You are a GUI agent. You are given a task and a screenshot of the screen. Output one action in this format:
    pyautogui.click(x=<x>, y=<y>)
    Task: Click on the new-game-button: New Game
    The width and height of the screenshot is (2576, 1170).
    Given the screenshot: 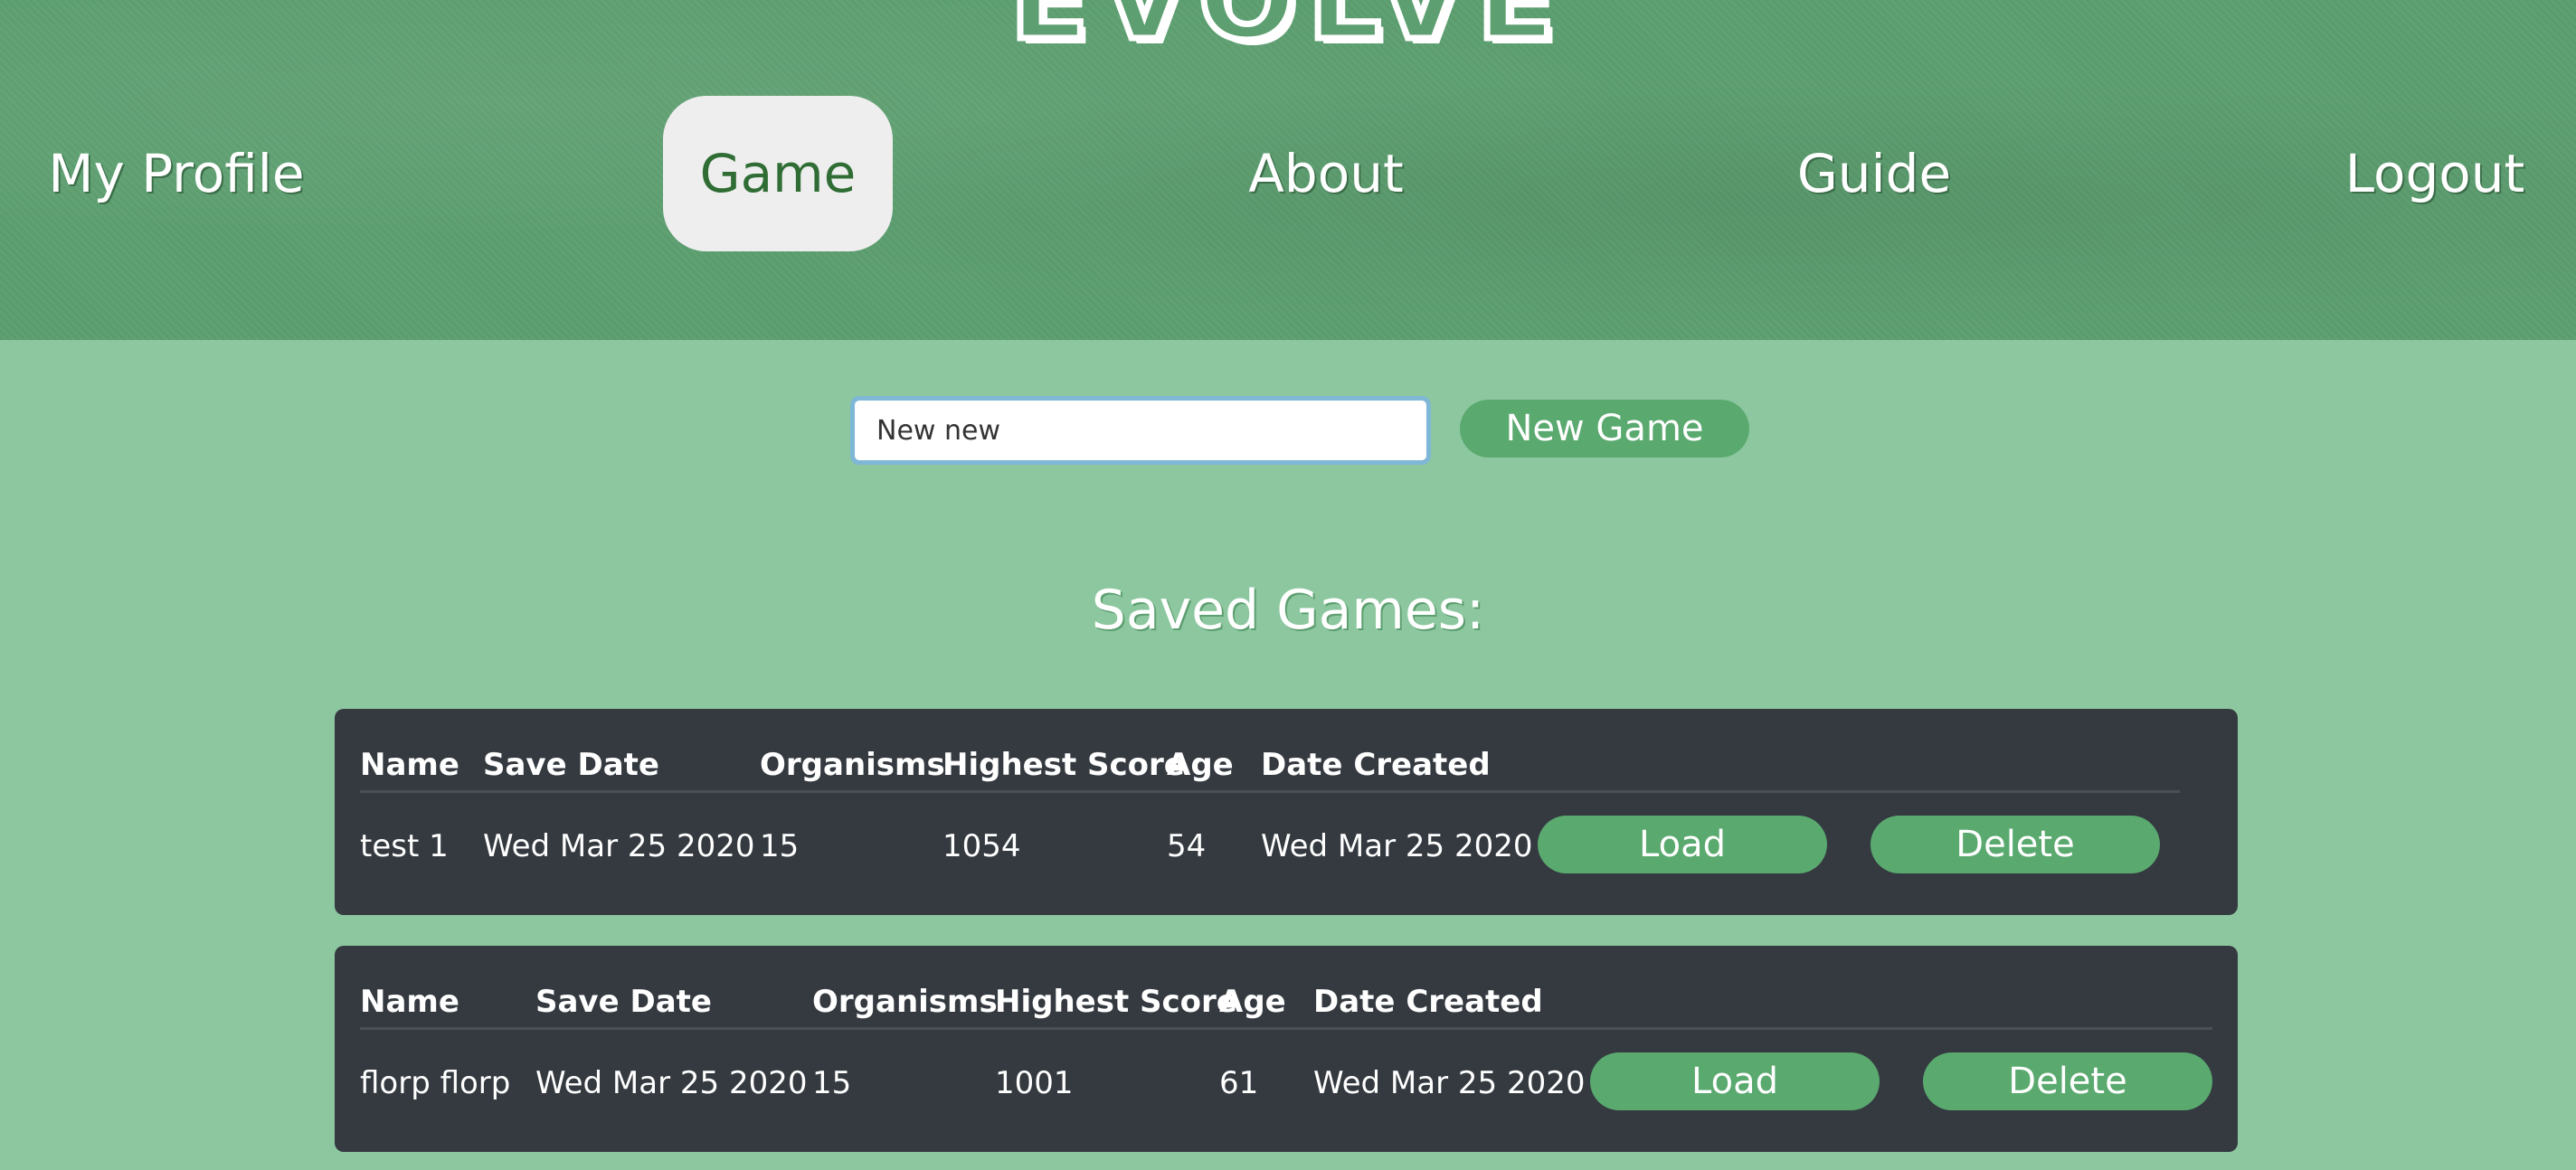 What is the action you would take?
    pyautogui.click(x=1604, y=429)
    